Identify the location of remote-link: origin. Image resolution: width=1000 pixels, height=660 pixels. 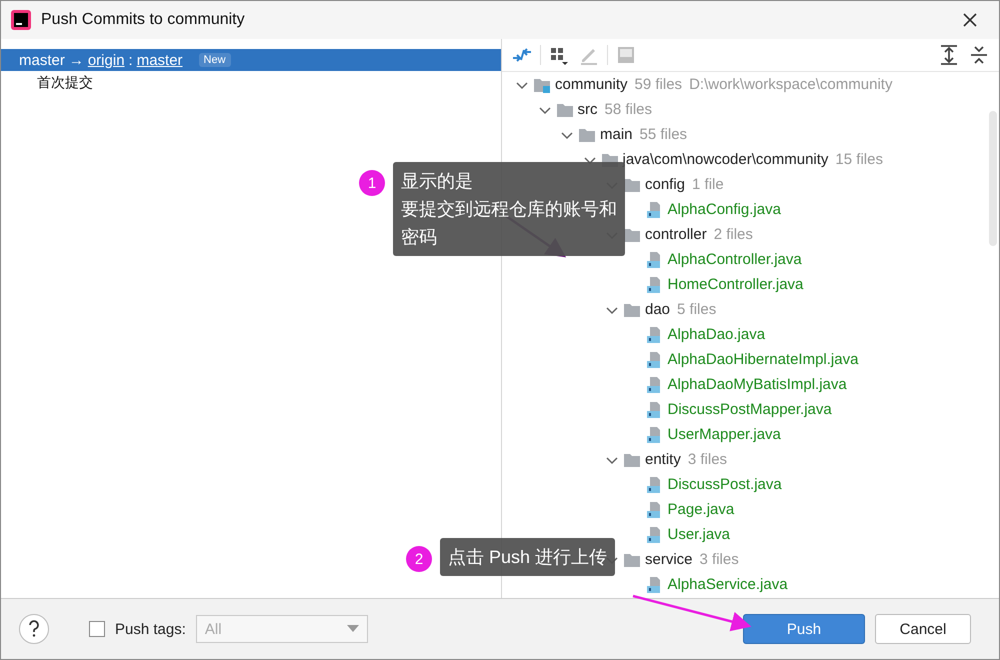
(106, 60).